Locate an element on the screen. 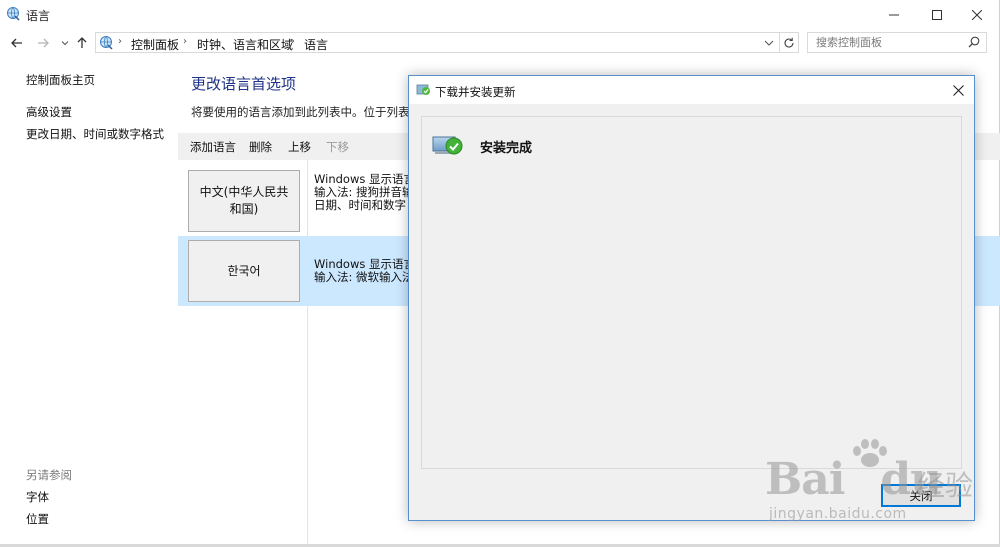 The width and height of the screenshot is (1000, 547). arrow-right-icon is located at coordinates (43, 43).